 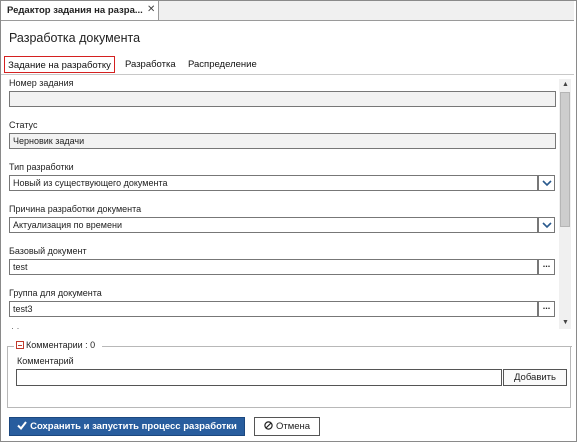 I want to click on tab-distribution: Распределение, so click(x=222, y=64).